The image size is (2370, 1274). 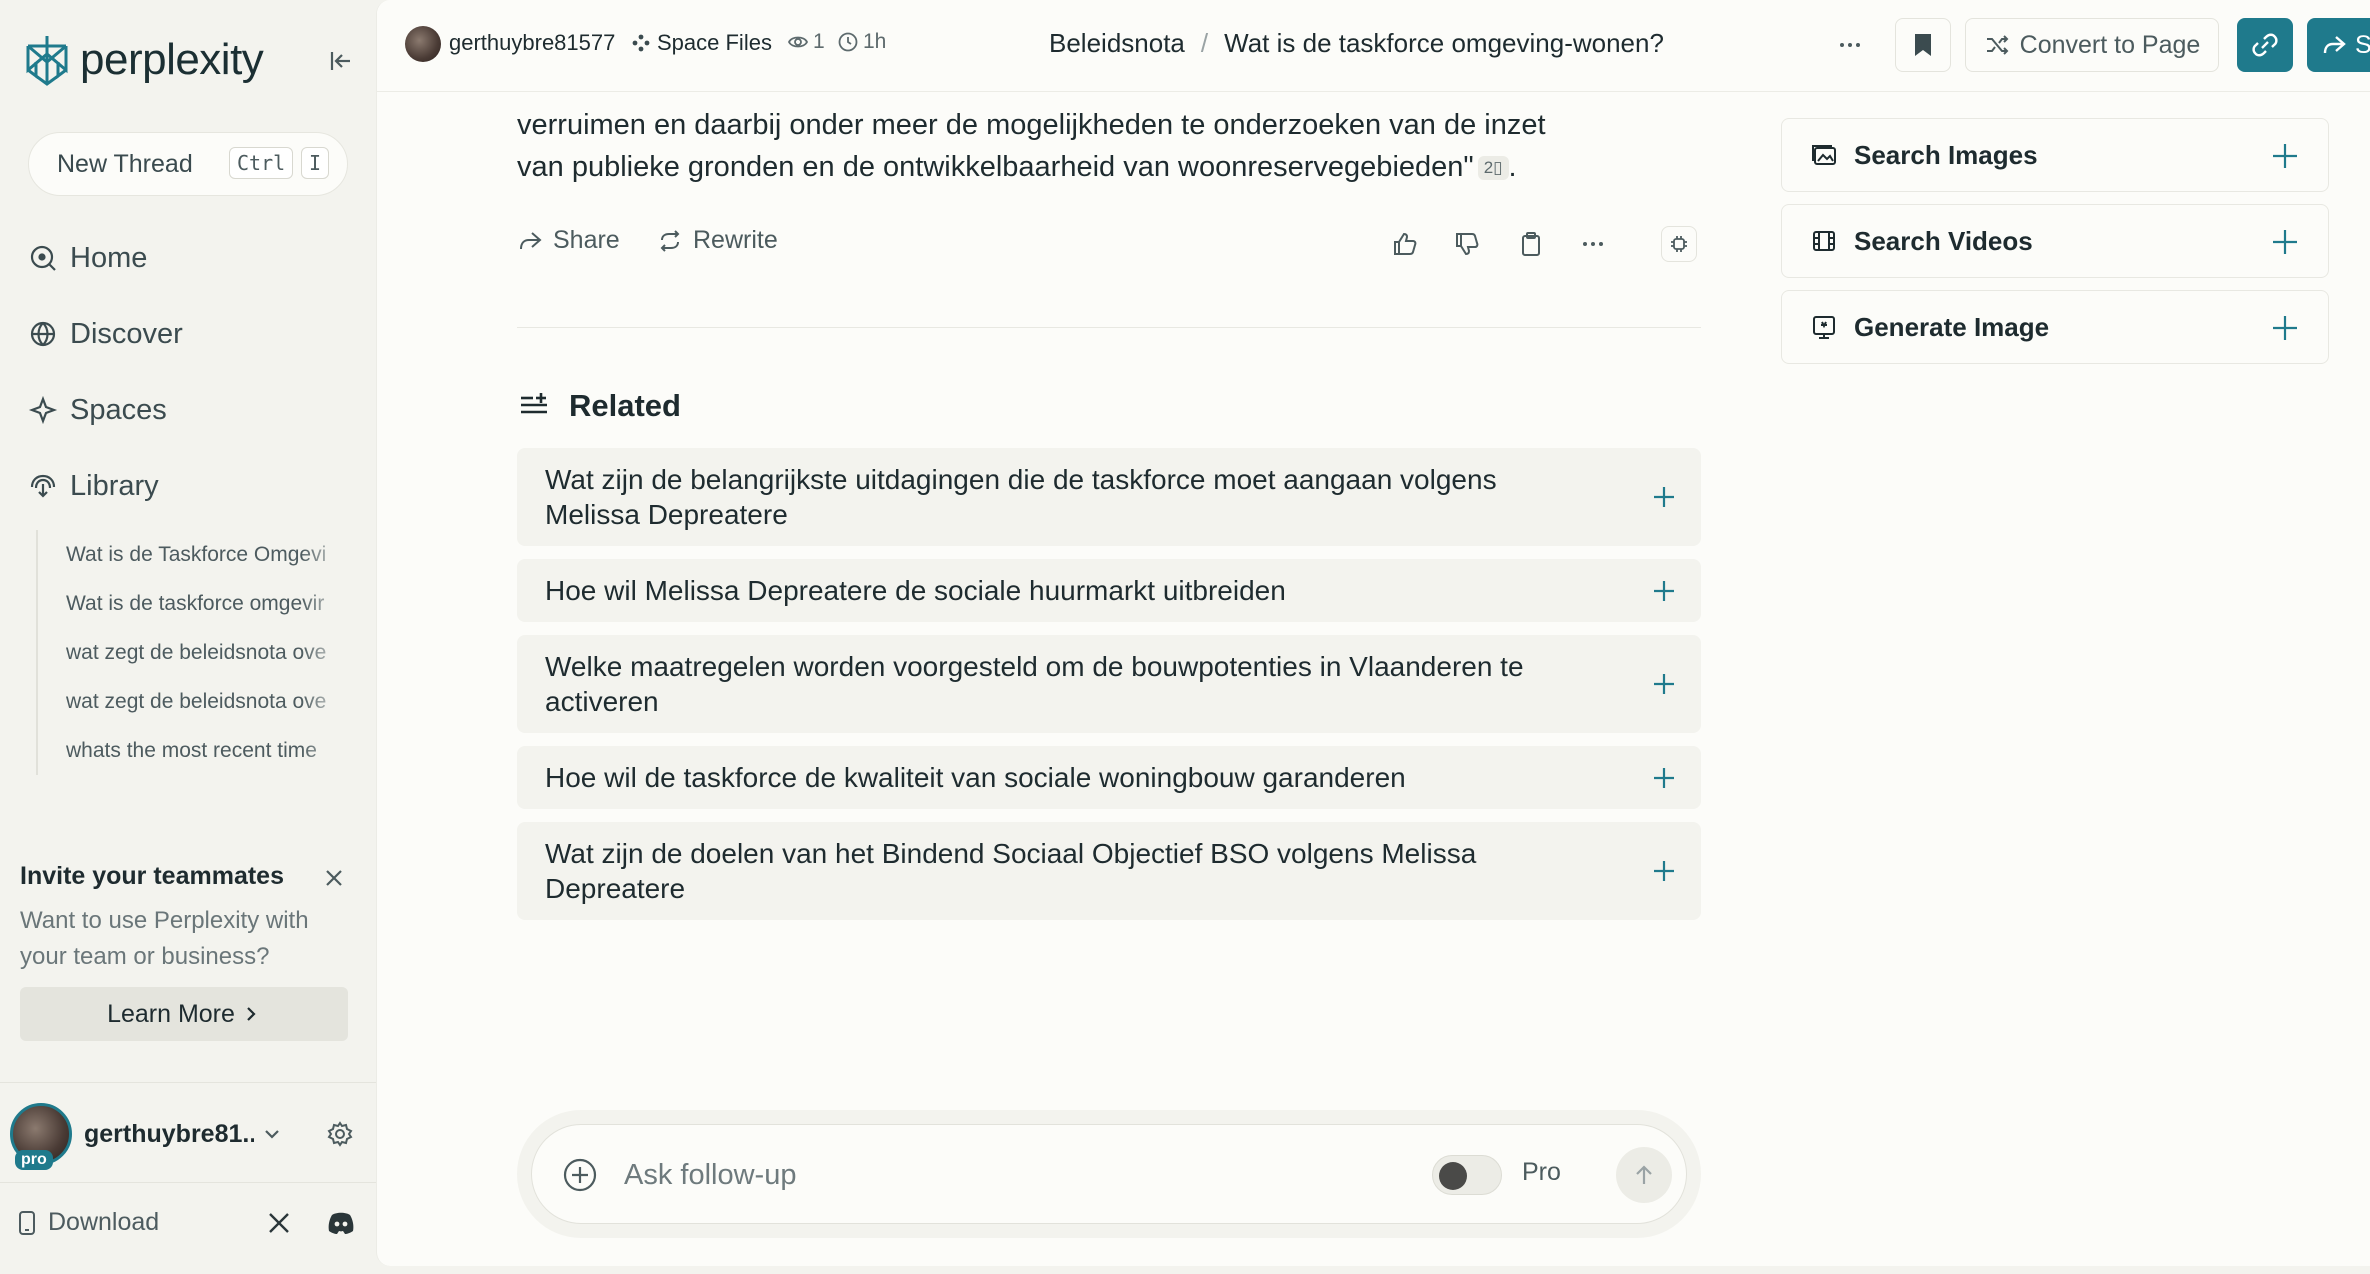 I want to click on submit-button, so click(x=1644, y=1175).